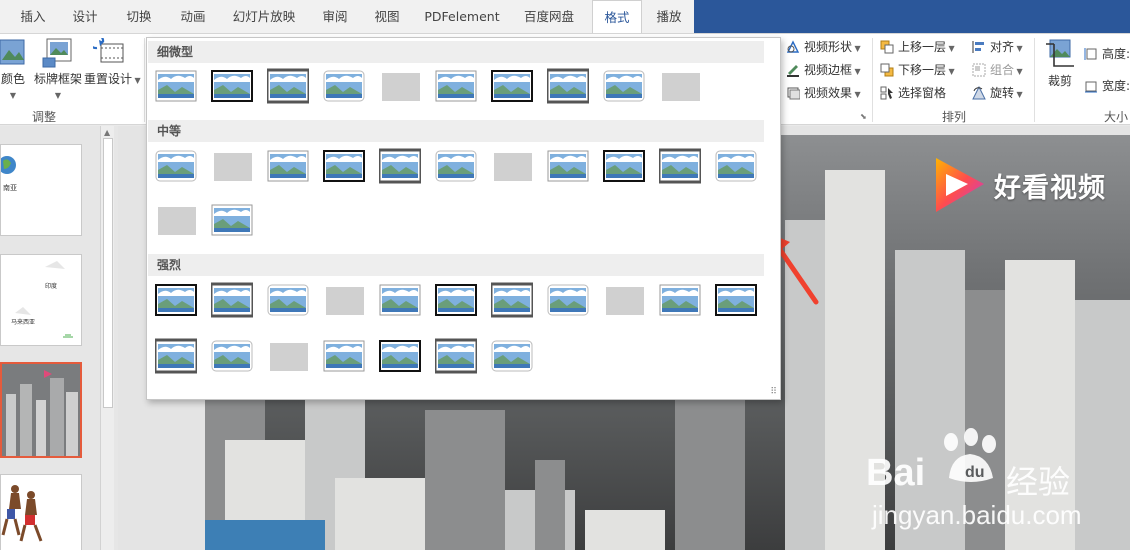 Image resolution: width=1130 pixels, height=550 pixels. I want to click on svg-text: du, so click(975, 472).